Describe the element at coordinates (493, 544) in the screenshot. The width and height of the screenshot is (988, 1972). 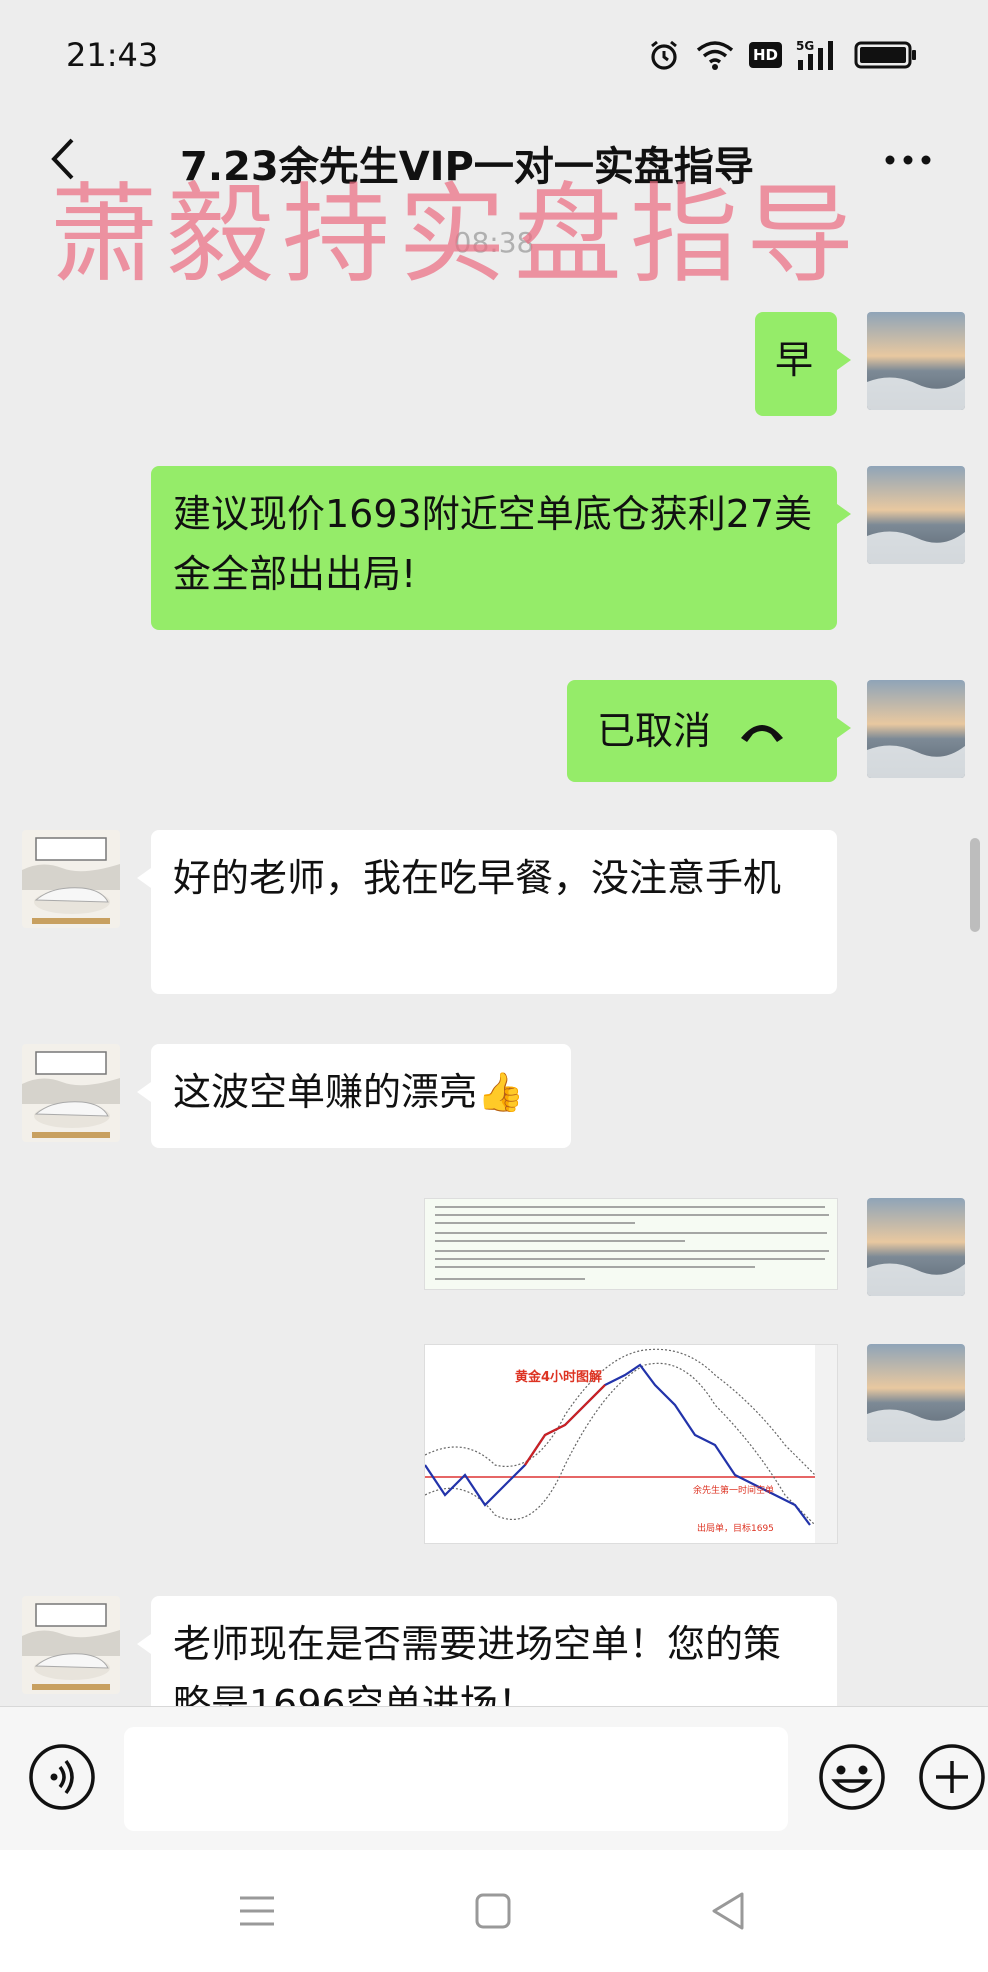
I see `message-text: 建议现价1693附近空单底仓获利27美金全部出出局!` at that location.